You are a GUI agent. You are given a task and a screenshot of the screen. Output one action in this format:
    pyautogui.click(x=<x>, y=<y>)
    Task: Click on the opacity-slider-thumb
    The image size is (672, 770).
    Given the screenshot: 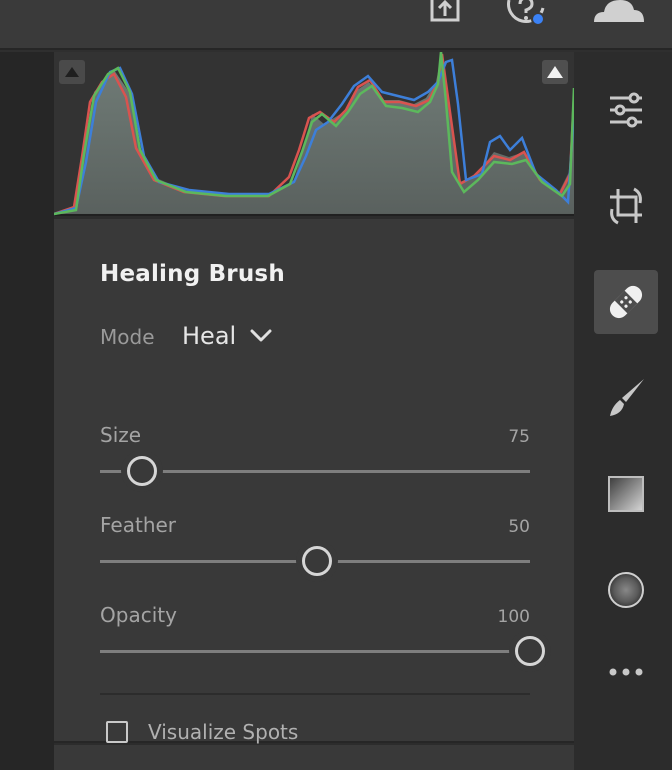 What is the action you would take?
    pyautogui.click(x=530, y=651)
    